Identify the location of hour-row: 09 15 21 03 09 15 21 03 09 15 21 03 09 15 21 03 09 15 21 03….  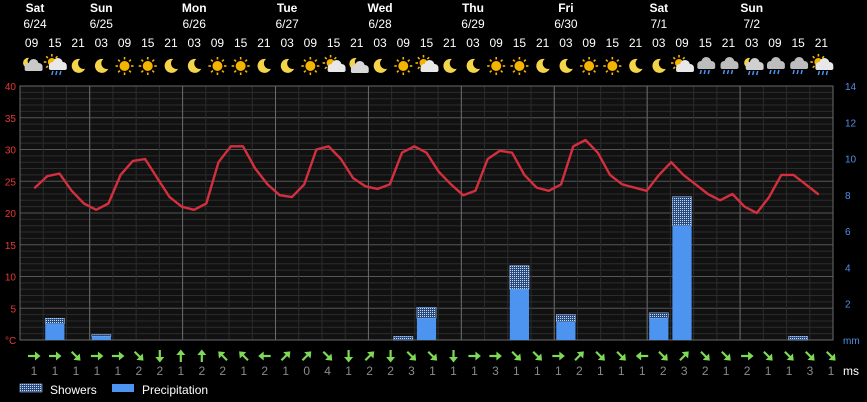
(426, 43).